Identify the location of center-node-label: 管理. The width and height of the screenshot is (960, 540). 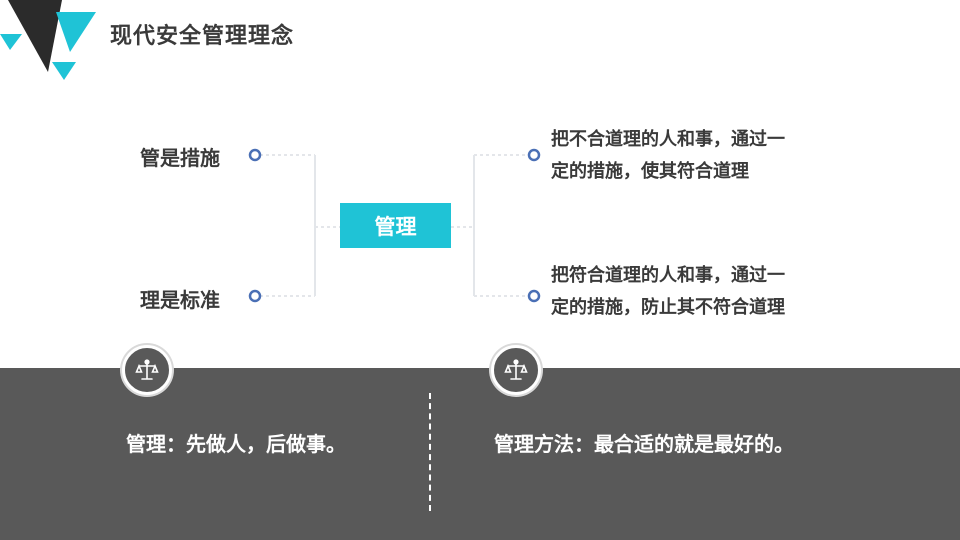
(395, 226).